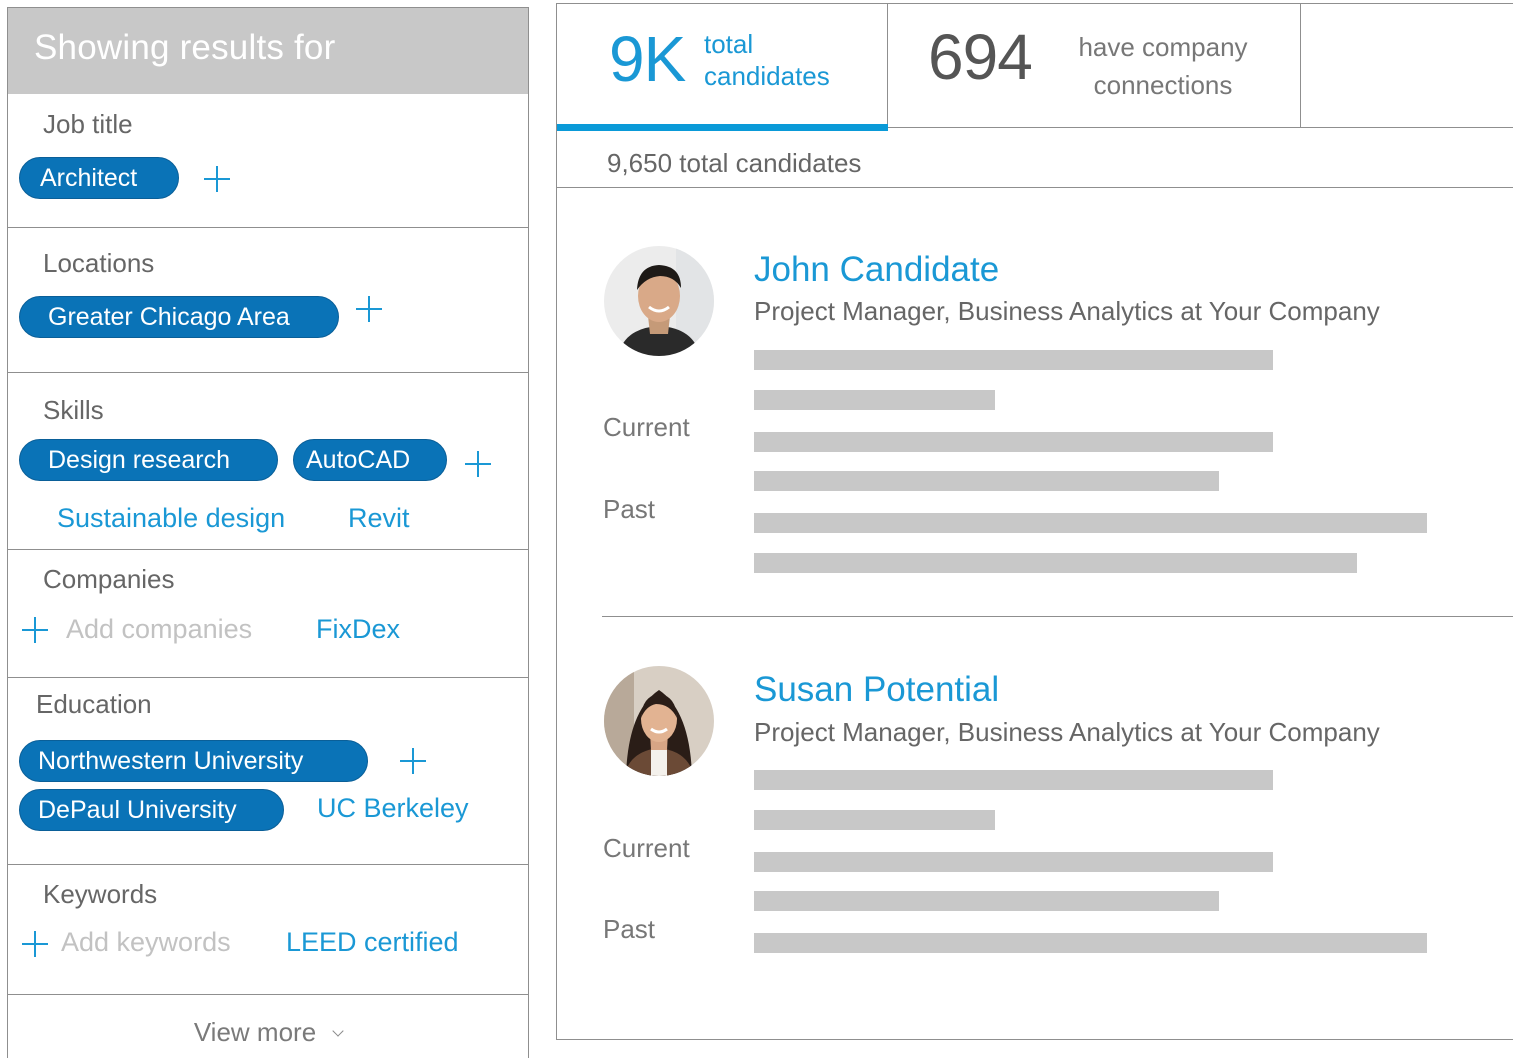 The width and height of the screenshot is (1513, 1058). What do you see at coordinates (146, 942) in the screenshot?
I see `add-keywords-input: Add keywords` at bounding box center [146, 942].